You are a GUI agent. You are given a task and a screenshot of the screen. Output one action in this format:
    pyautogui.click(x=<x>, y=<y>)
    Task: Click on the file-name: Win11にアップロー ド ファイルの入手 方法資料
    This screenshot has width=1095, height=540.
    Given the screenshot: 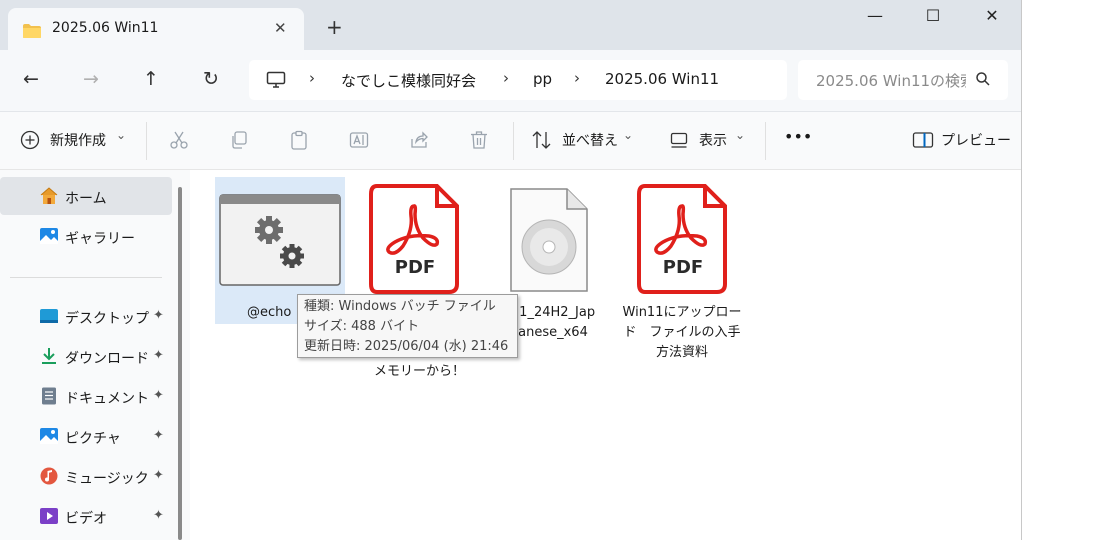 What is the action you would take?
    pyautogui.click(x=682, y=332)
    